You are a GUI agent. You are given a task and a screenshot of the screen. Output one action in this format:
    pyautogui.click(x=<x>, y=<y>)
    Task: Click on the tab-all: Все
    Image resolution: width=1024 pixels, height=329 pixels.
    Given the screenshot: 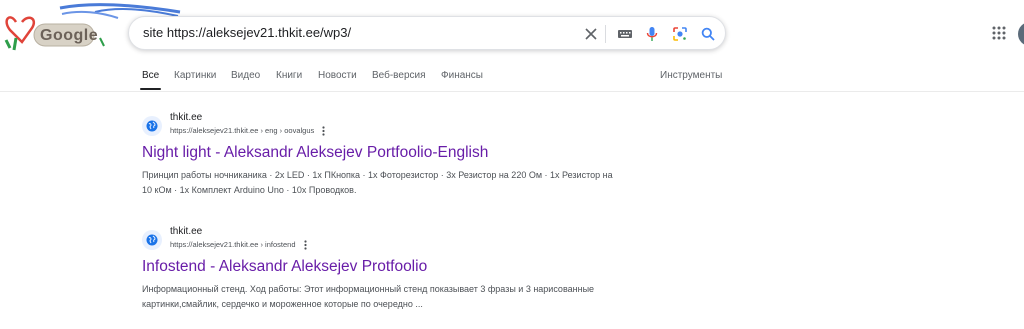 What is the action you would take?
    pyautogui.click(x=150, y=75)
    